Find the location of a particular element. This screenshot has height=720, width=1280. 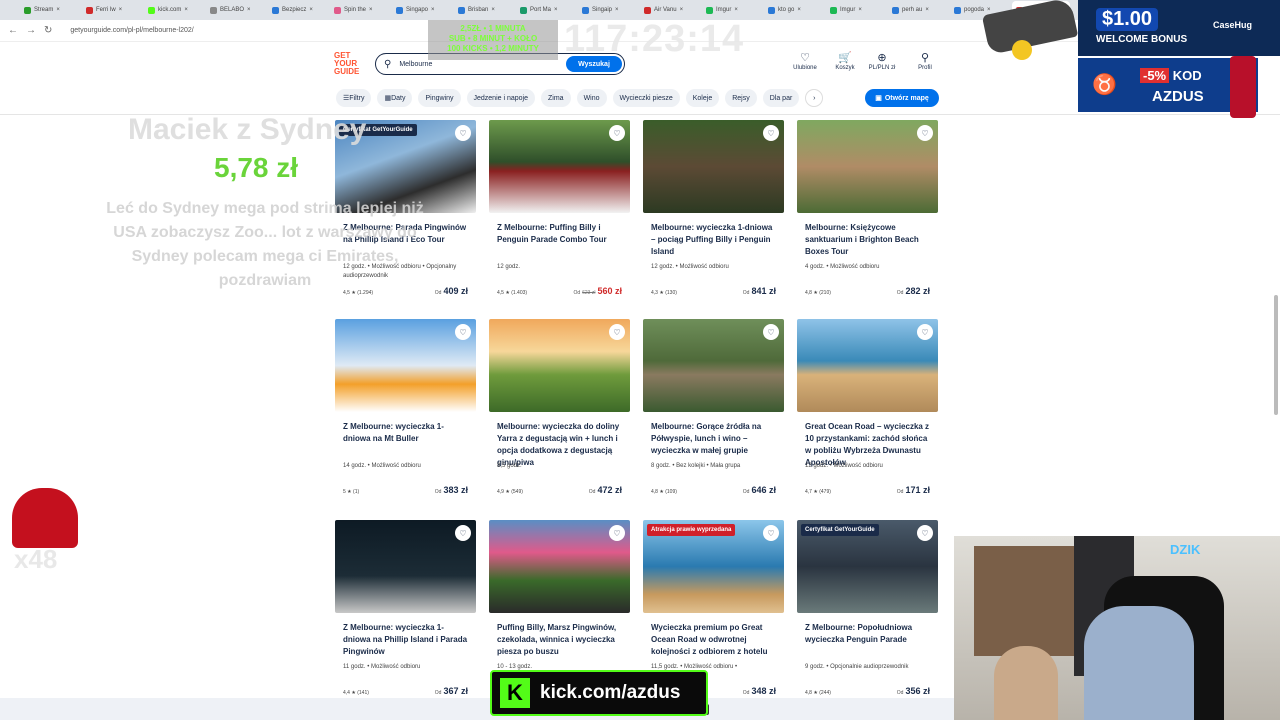

site-logo: GET YOUR GUIDE is located at coordinates (349, 64).